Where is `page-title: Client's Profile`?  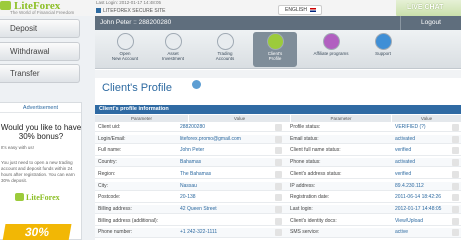 page-title: Client's Profile is located at coordinates (137, 88).